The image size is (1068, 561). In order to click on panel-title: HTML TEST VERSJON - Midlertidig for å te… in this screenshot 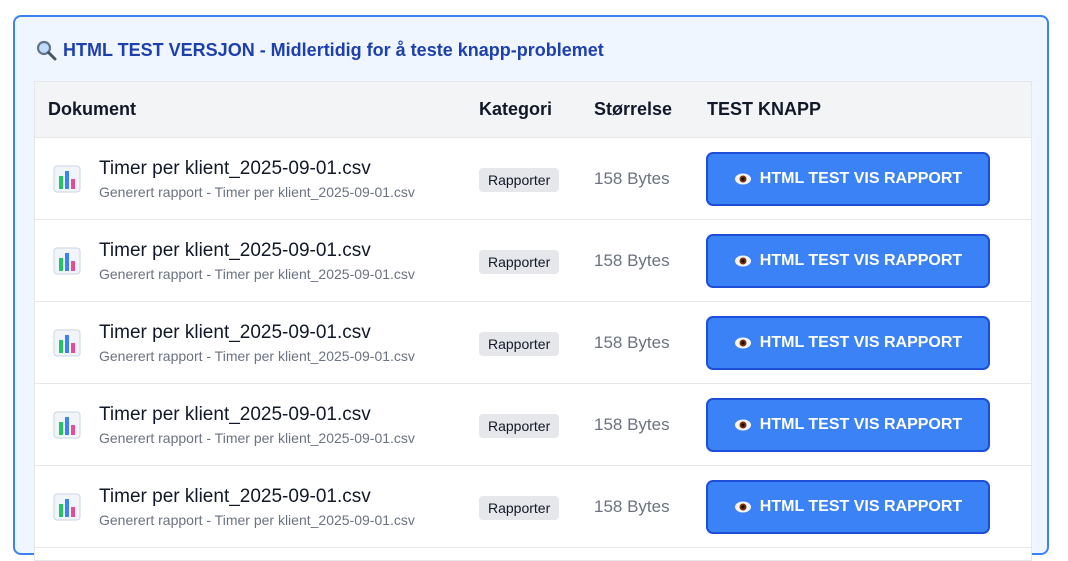, I will do `click(319, 50)`.